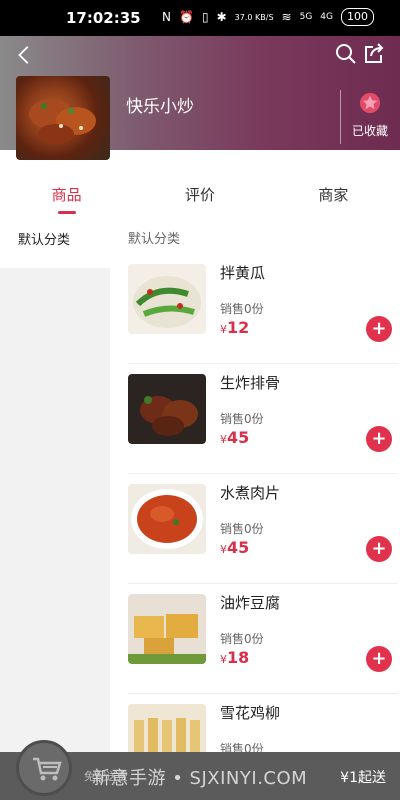 The height and width of the screenshot is (800, 400). What do you see at coordinates (200, 778) in the screenshot?
I see `watermark: 新意手游 • SJXINYI.COM` at bounding box center [200, 778].